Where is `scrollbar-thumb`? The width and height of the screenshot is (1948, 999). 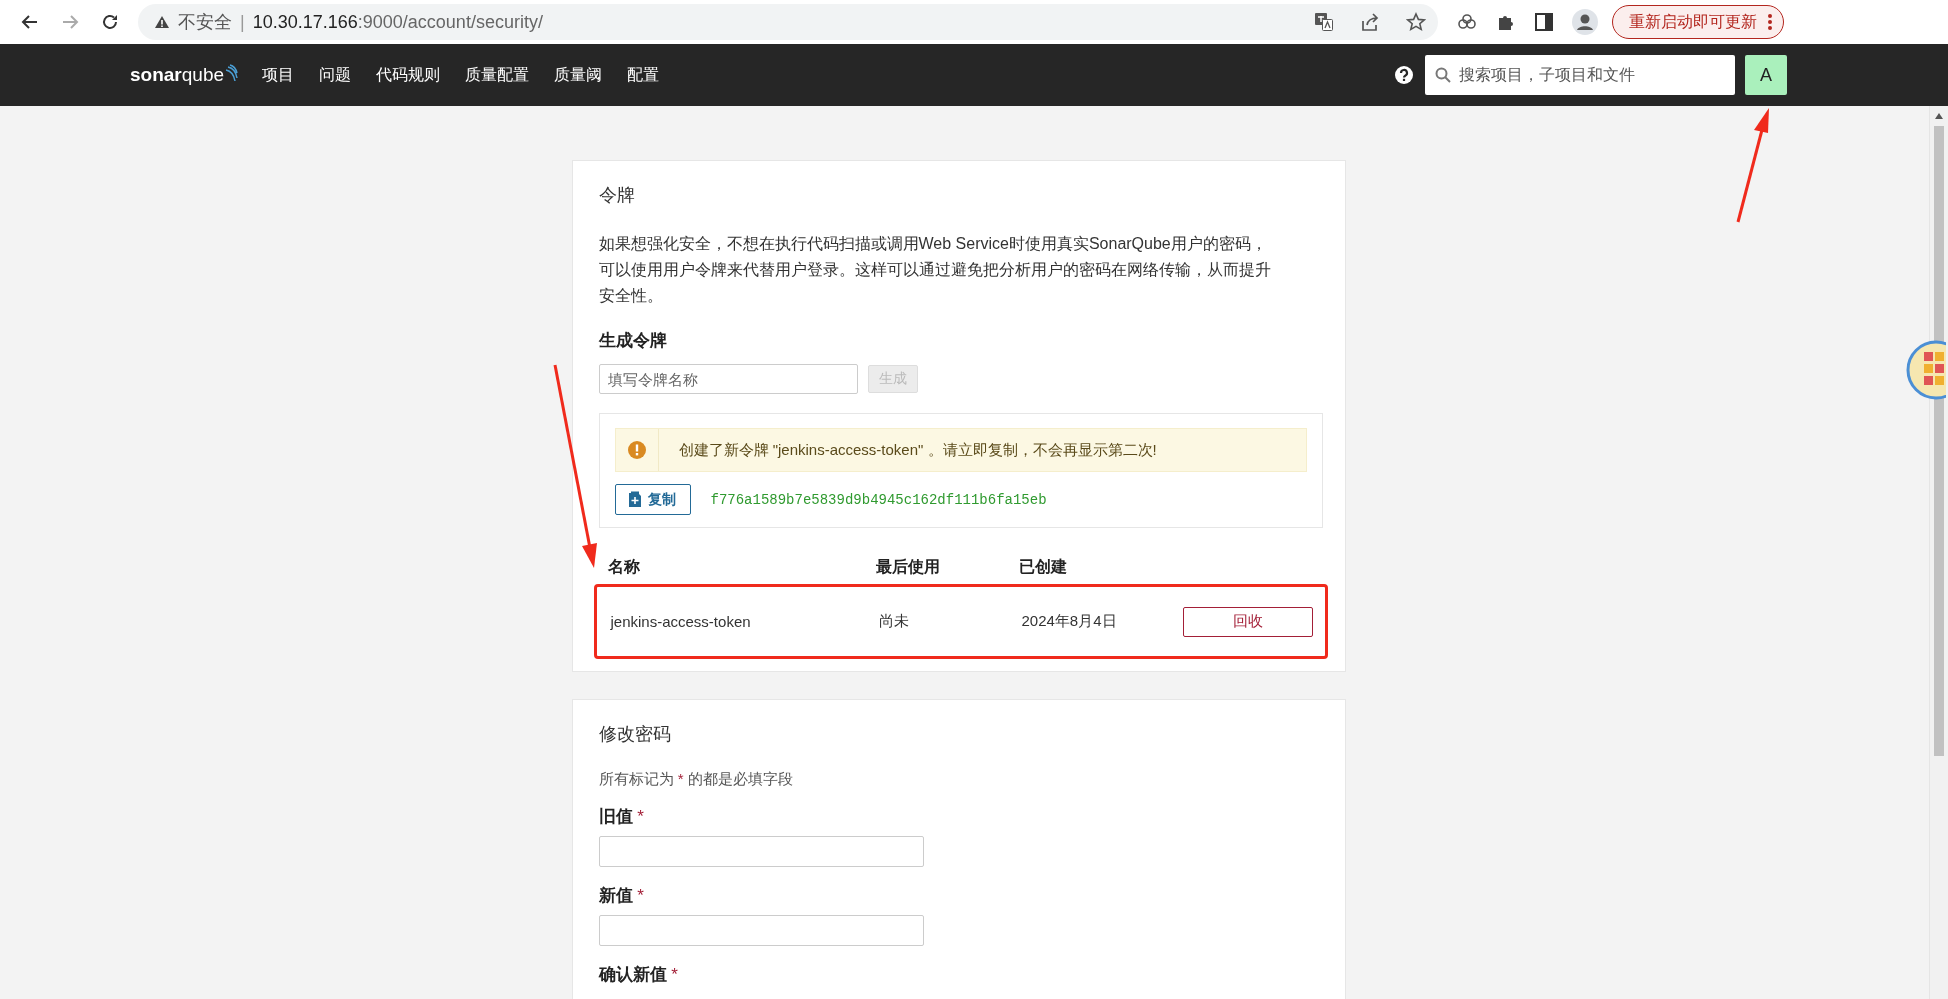 scrollbar-thumb is located at coordinates (1939, 441).